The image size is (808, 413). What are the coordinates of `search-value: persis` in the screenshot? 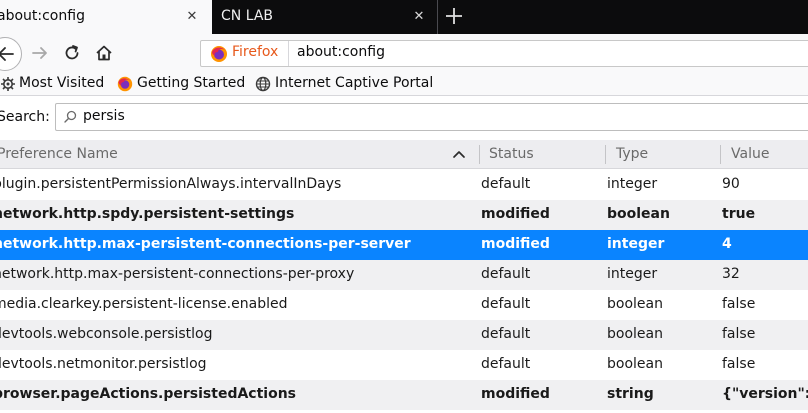 It's located at (104, 116).